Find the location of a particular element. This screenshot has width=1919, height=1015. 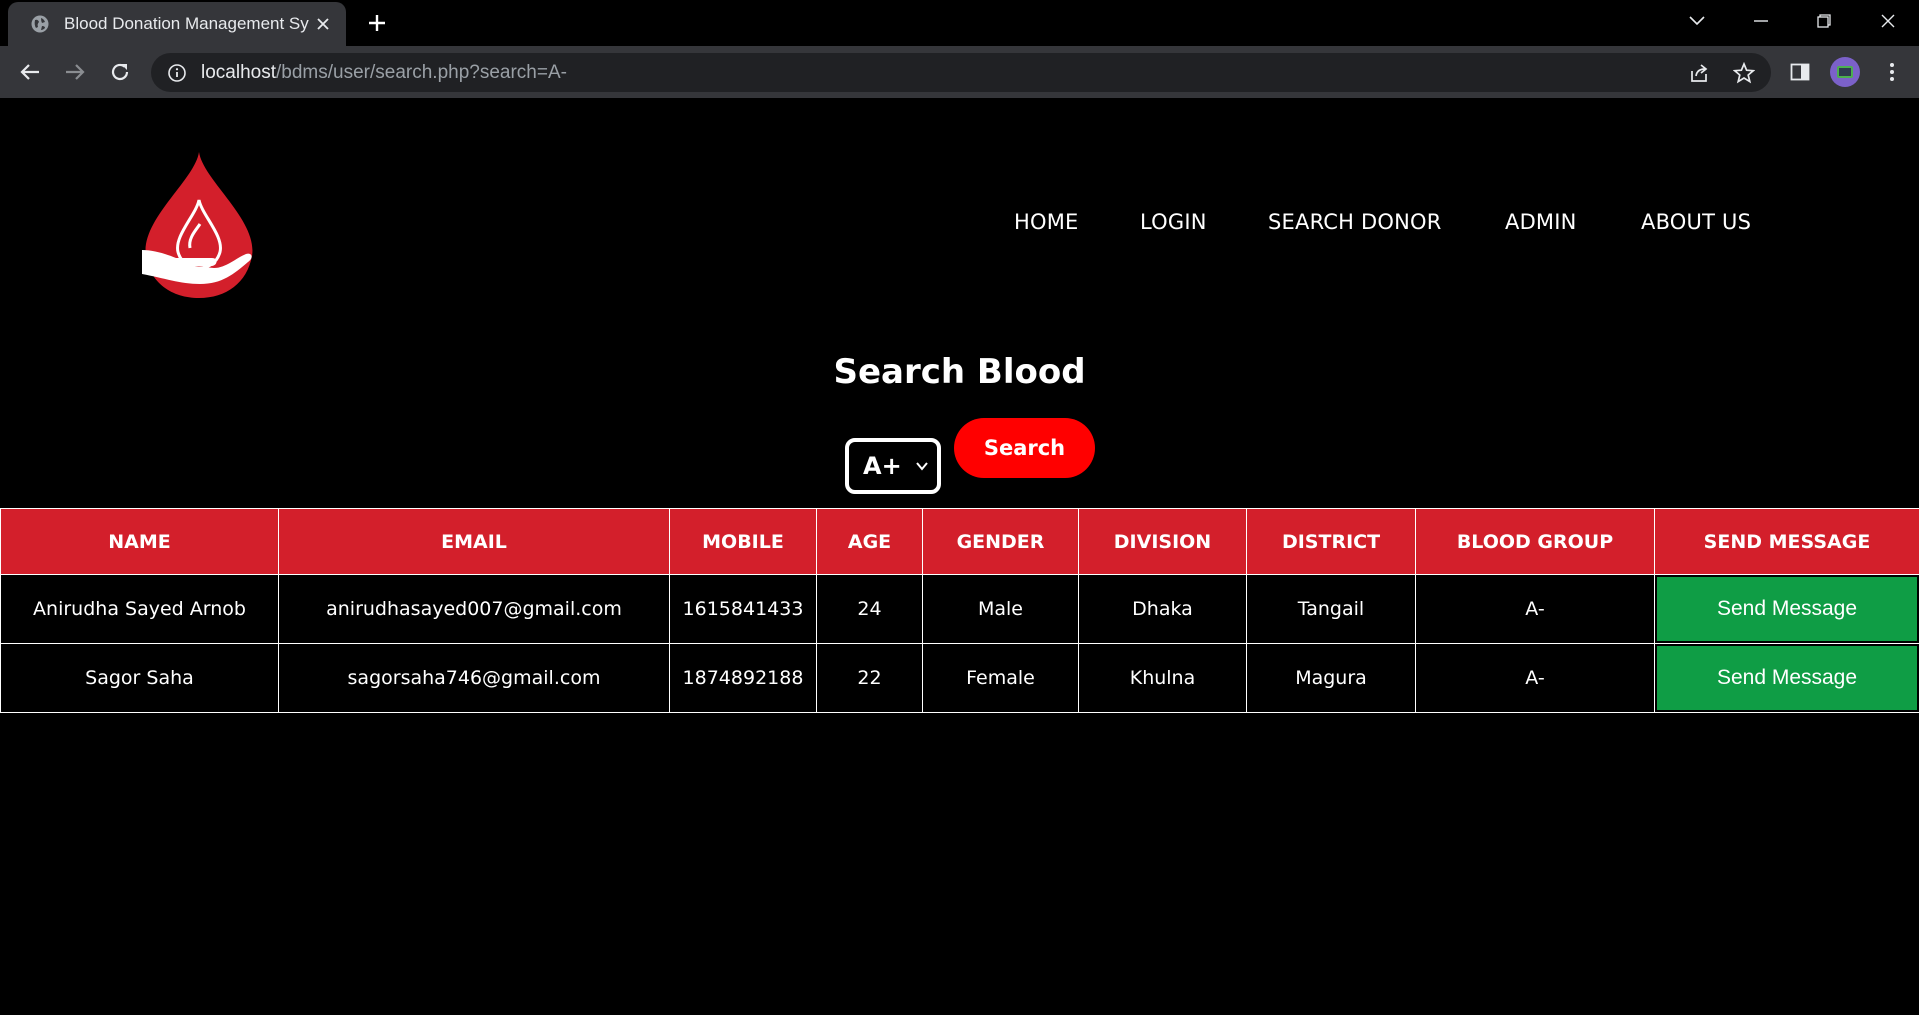

tab-search-icon is located at coordinates (1697, 21).